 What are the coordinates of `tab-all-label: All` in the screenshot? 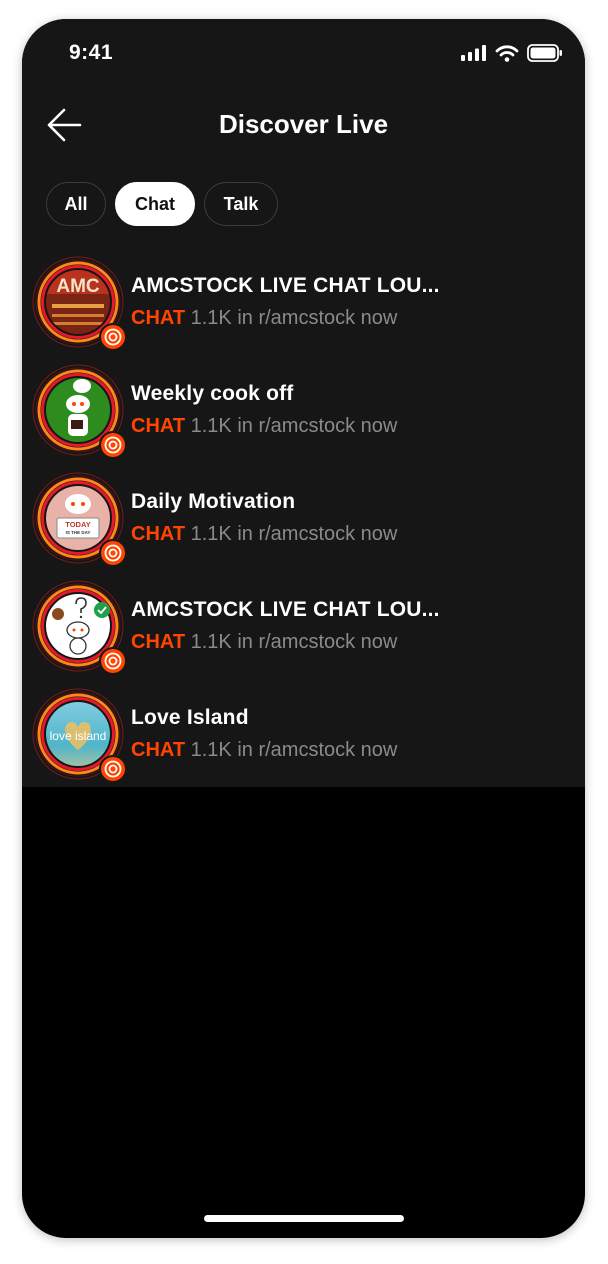 It's located at (76, 203).